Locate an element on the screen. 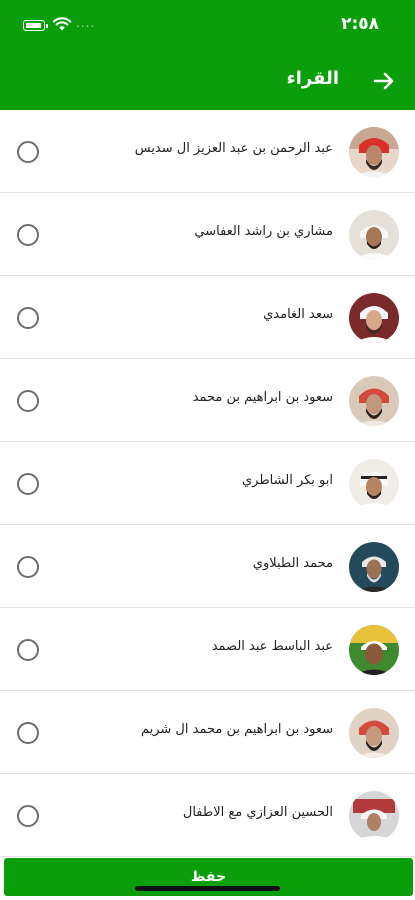 The image size is (415, 900). list-item: ابو بكر الشاطري is located at coordinates (207, 483).